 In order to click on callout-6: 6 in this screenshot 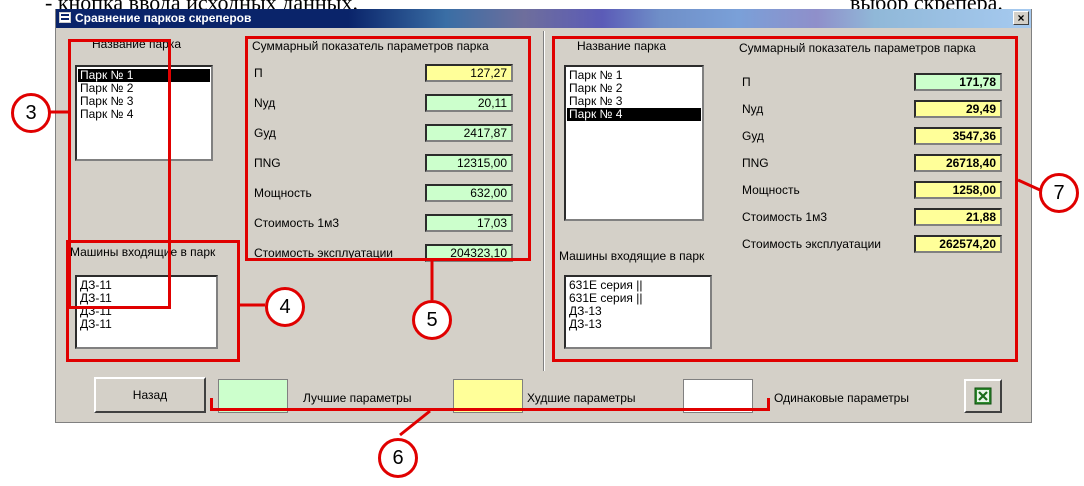, I will do `click(398, 458)`.